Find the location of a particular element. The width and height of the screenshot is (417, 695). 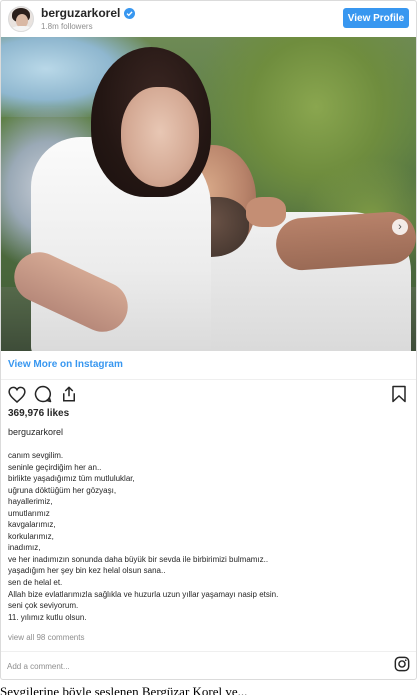

caption-line: seni çok seviyorum. is located at coordinates (43, 606).